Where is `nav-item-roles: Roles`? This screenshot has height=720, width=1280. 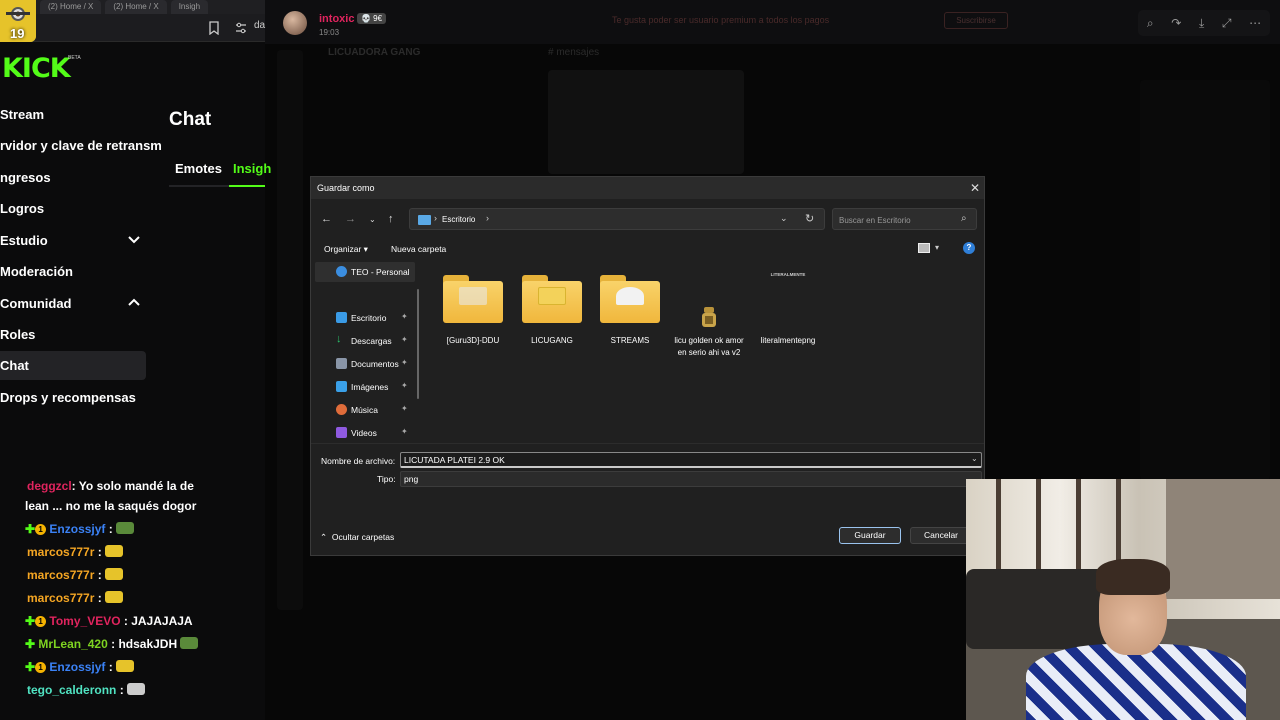
nav-item-roles: Roles is located at coordinates (17, 334).